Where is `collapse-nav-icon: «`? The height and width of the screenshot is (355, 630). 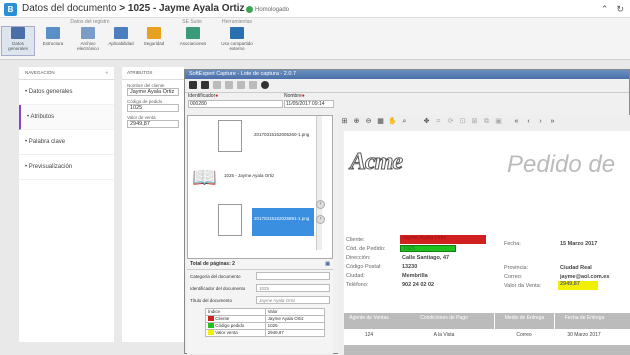
collapse-nav-icon: « is located at coordinates (106, 73).